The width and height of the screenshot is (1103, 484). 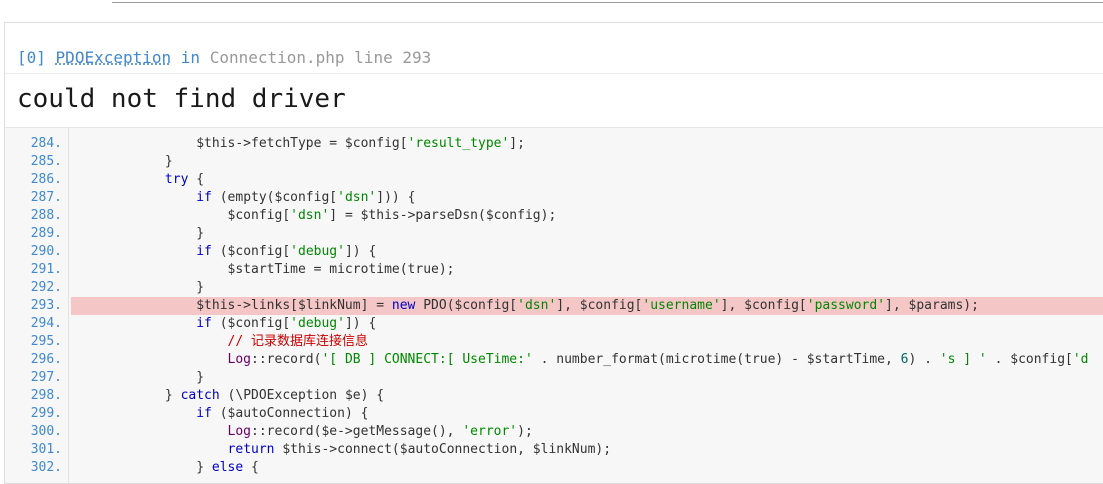 I want to click on code-line: 287. if (empty($config['dsn'])) {, so click(x=554, y=198).